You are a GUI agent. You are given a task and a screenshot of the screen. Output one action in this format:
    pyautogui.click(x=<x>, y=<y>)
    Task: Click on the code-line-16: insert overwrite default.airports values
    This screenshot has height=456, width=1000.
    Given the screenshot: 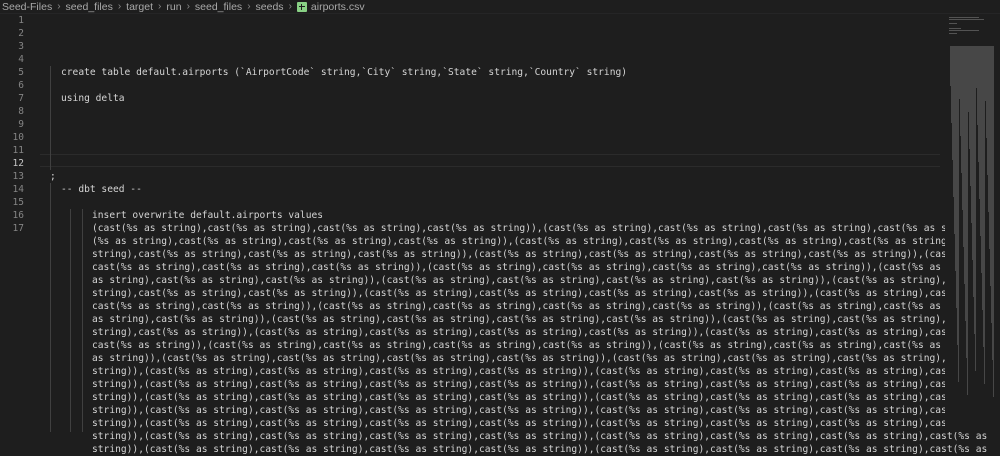 What is the action you would take?
    pyautogui.click(x=207, y=215)
    